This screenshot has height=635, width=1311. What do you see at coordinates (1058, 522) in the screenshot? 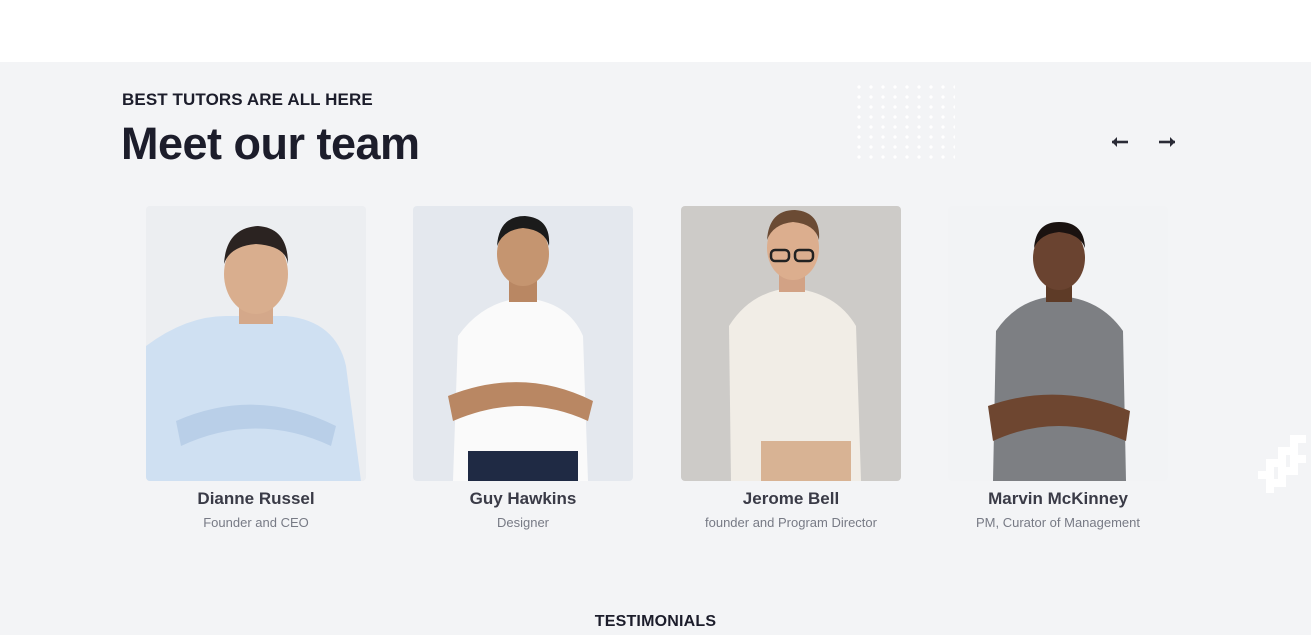
I see `member-role: PM, Curator of Management` at bounding box center [1058, 522].